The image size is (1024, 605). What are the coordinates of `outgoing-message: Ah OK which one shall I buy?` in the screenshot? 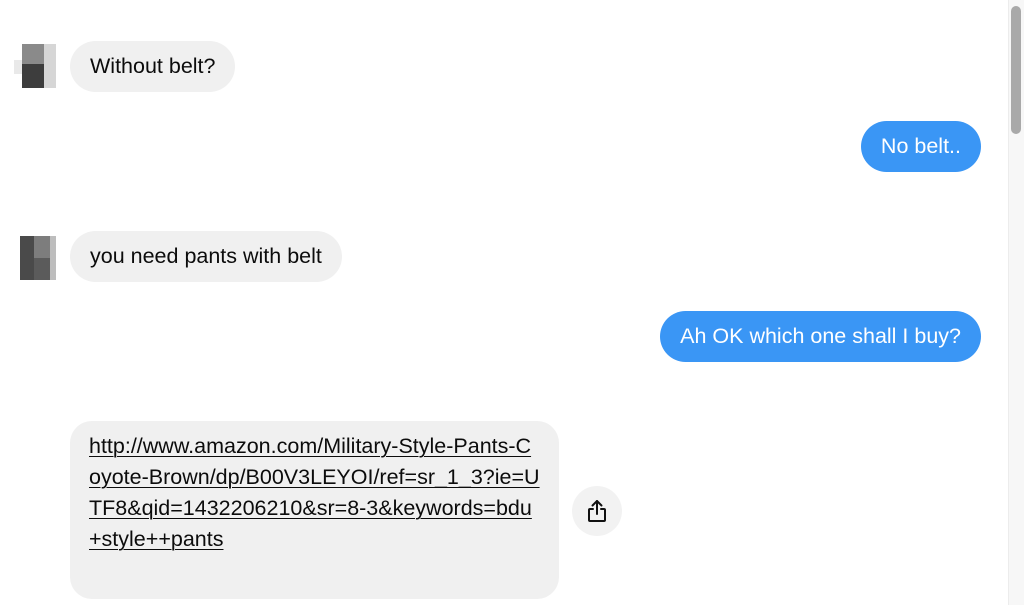 It's located at (820, 336).